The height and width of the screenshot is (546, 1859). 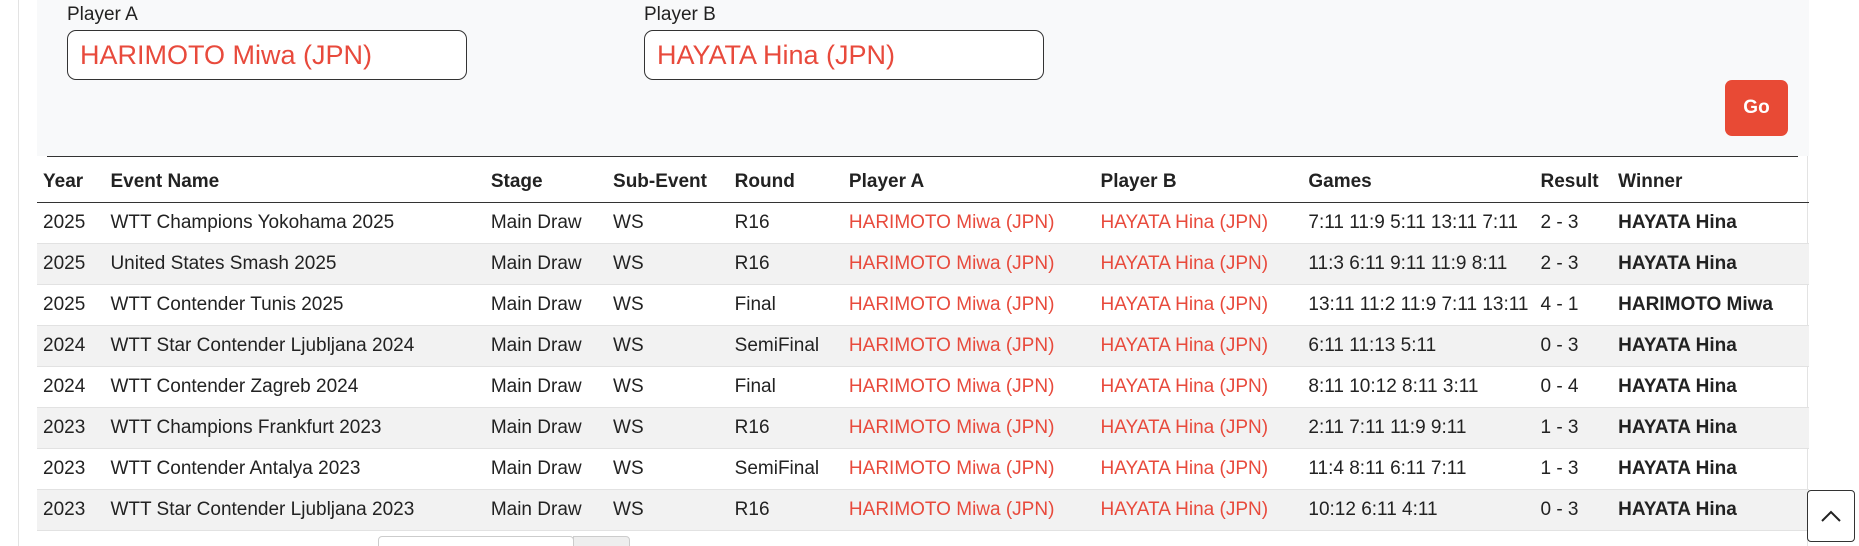 I want to click on cell-games: 2:11 7:11 11:9 9:11, so click(x=1418, y=428).